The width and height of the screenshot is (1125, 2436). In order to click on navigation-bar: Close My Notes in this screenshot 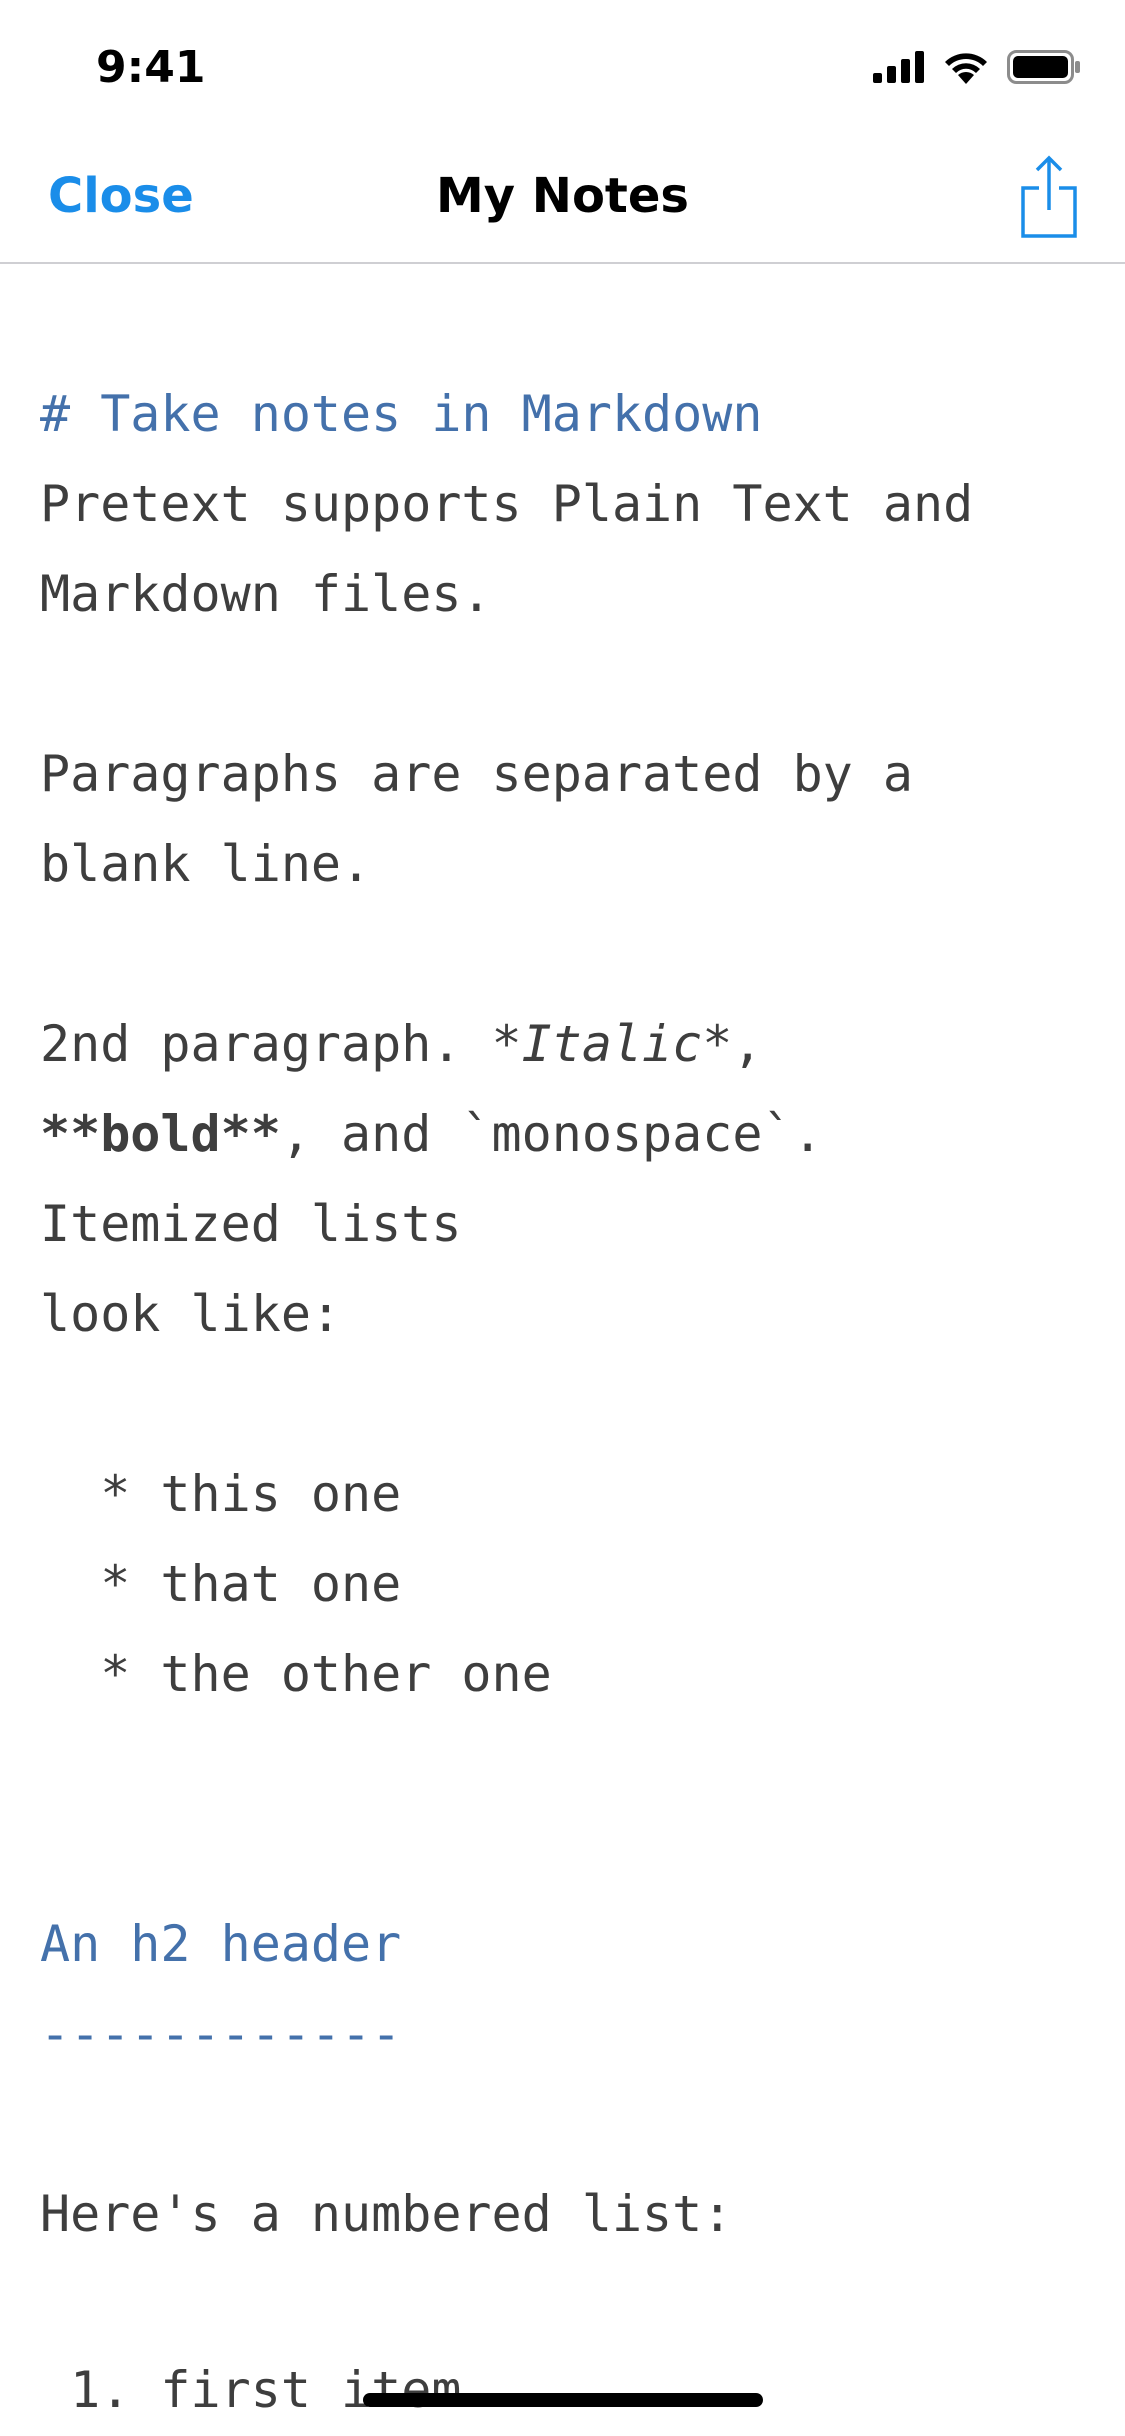, I will do `click(562, 198)`.